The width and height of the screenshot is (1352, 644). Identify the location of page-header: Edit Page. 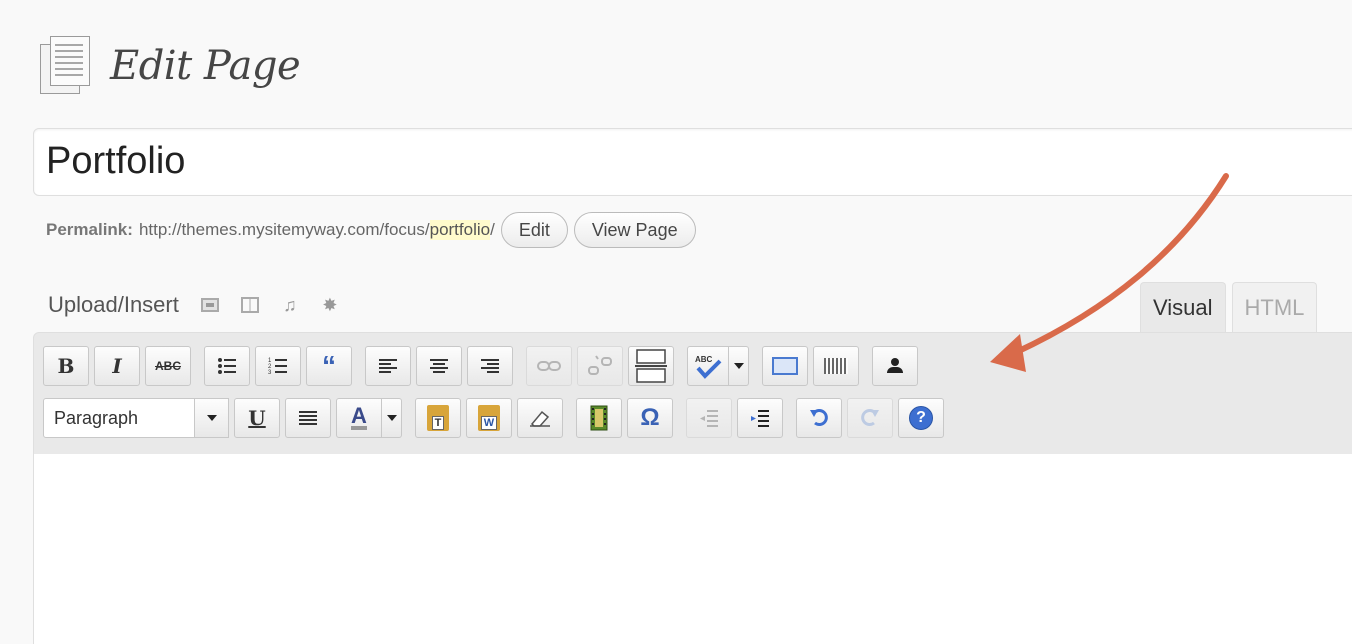
(169, 66).